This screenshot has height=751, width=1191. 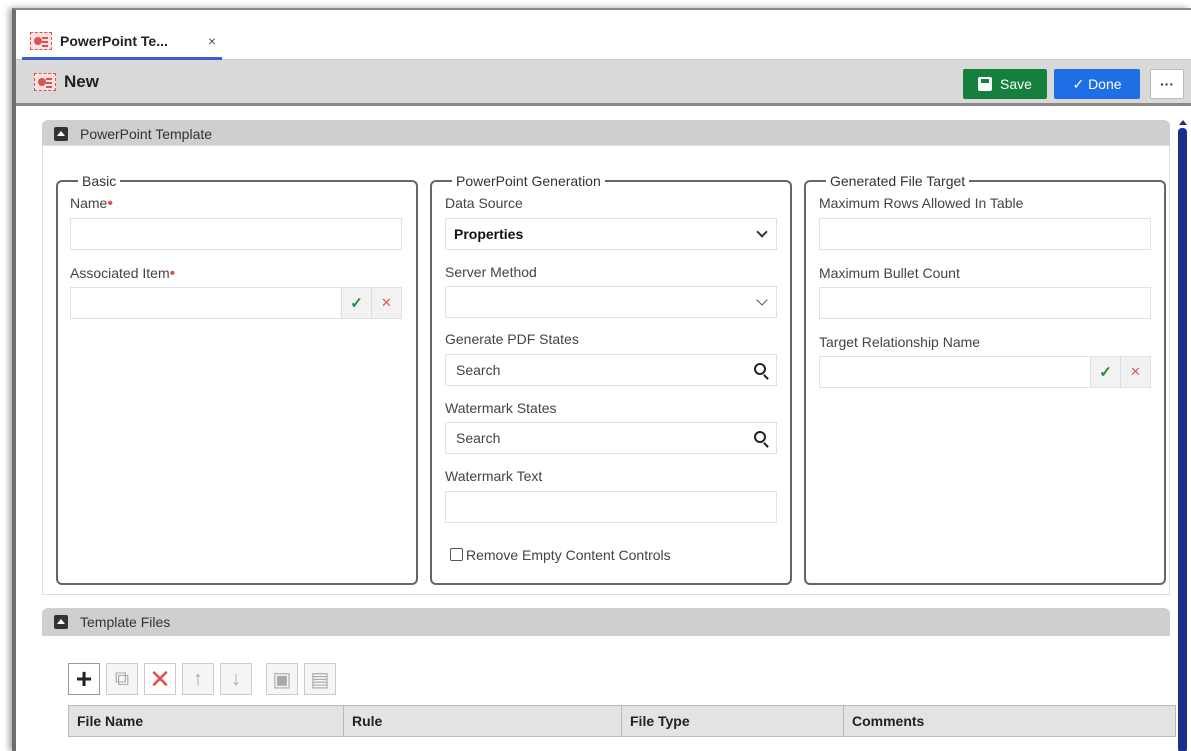 I want to click on pdf-states-search-input: Search, so click(x=611, y=370).